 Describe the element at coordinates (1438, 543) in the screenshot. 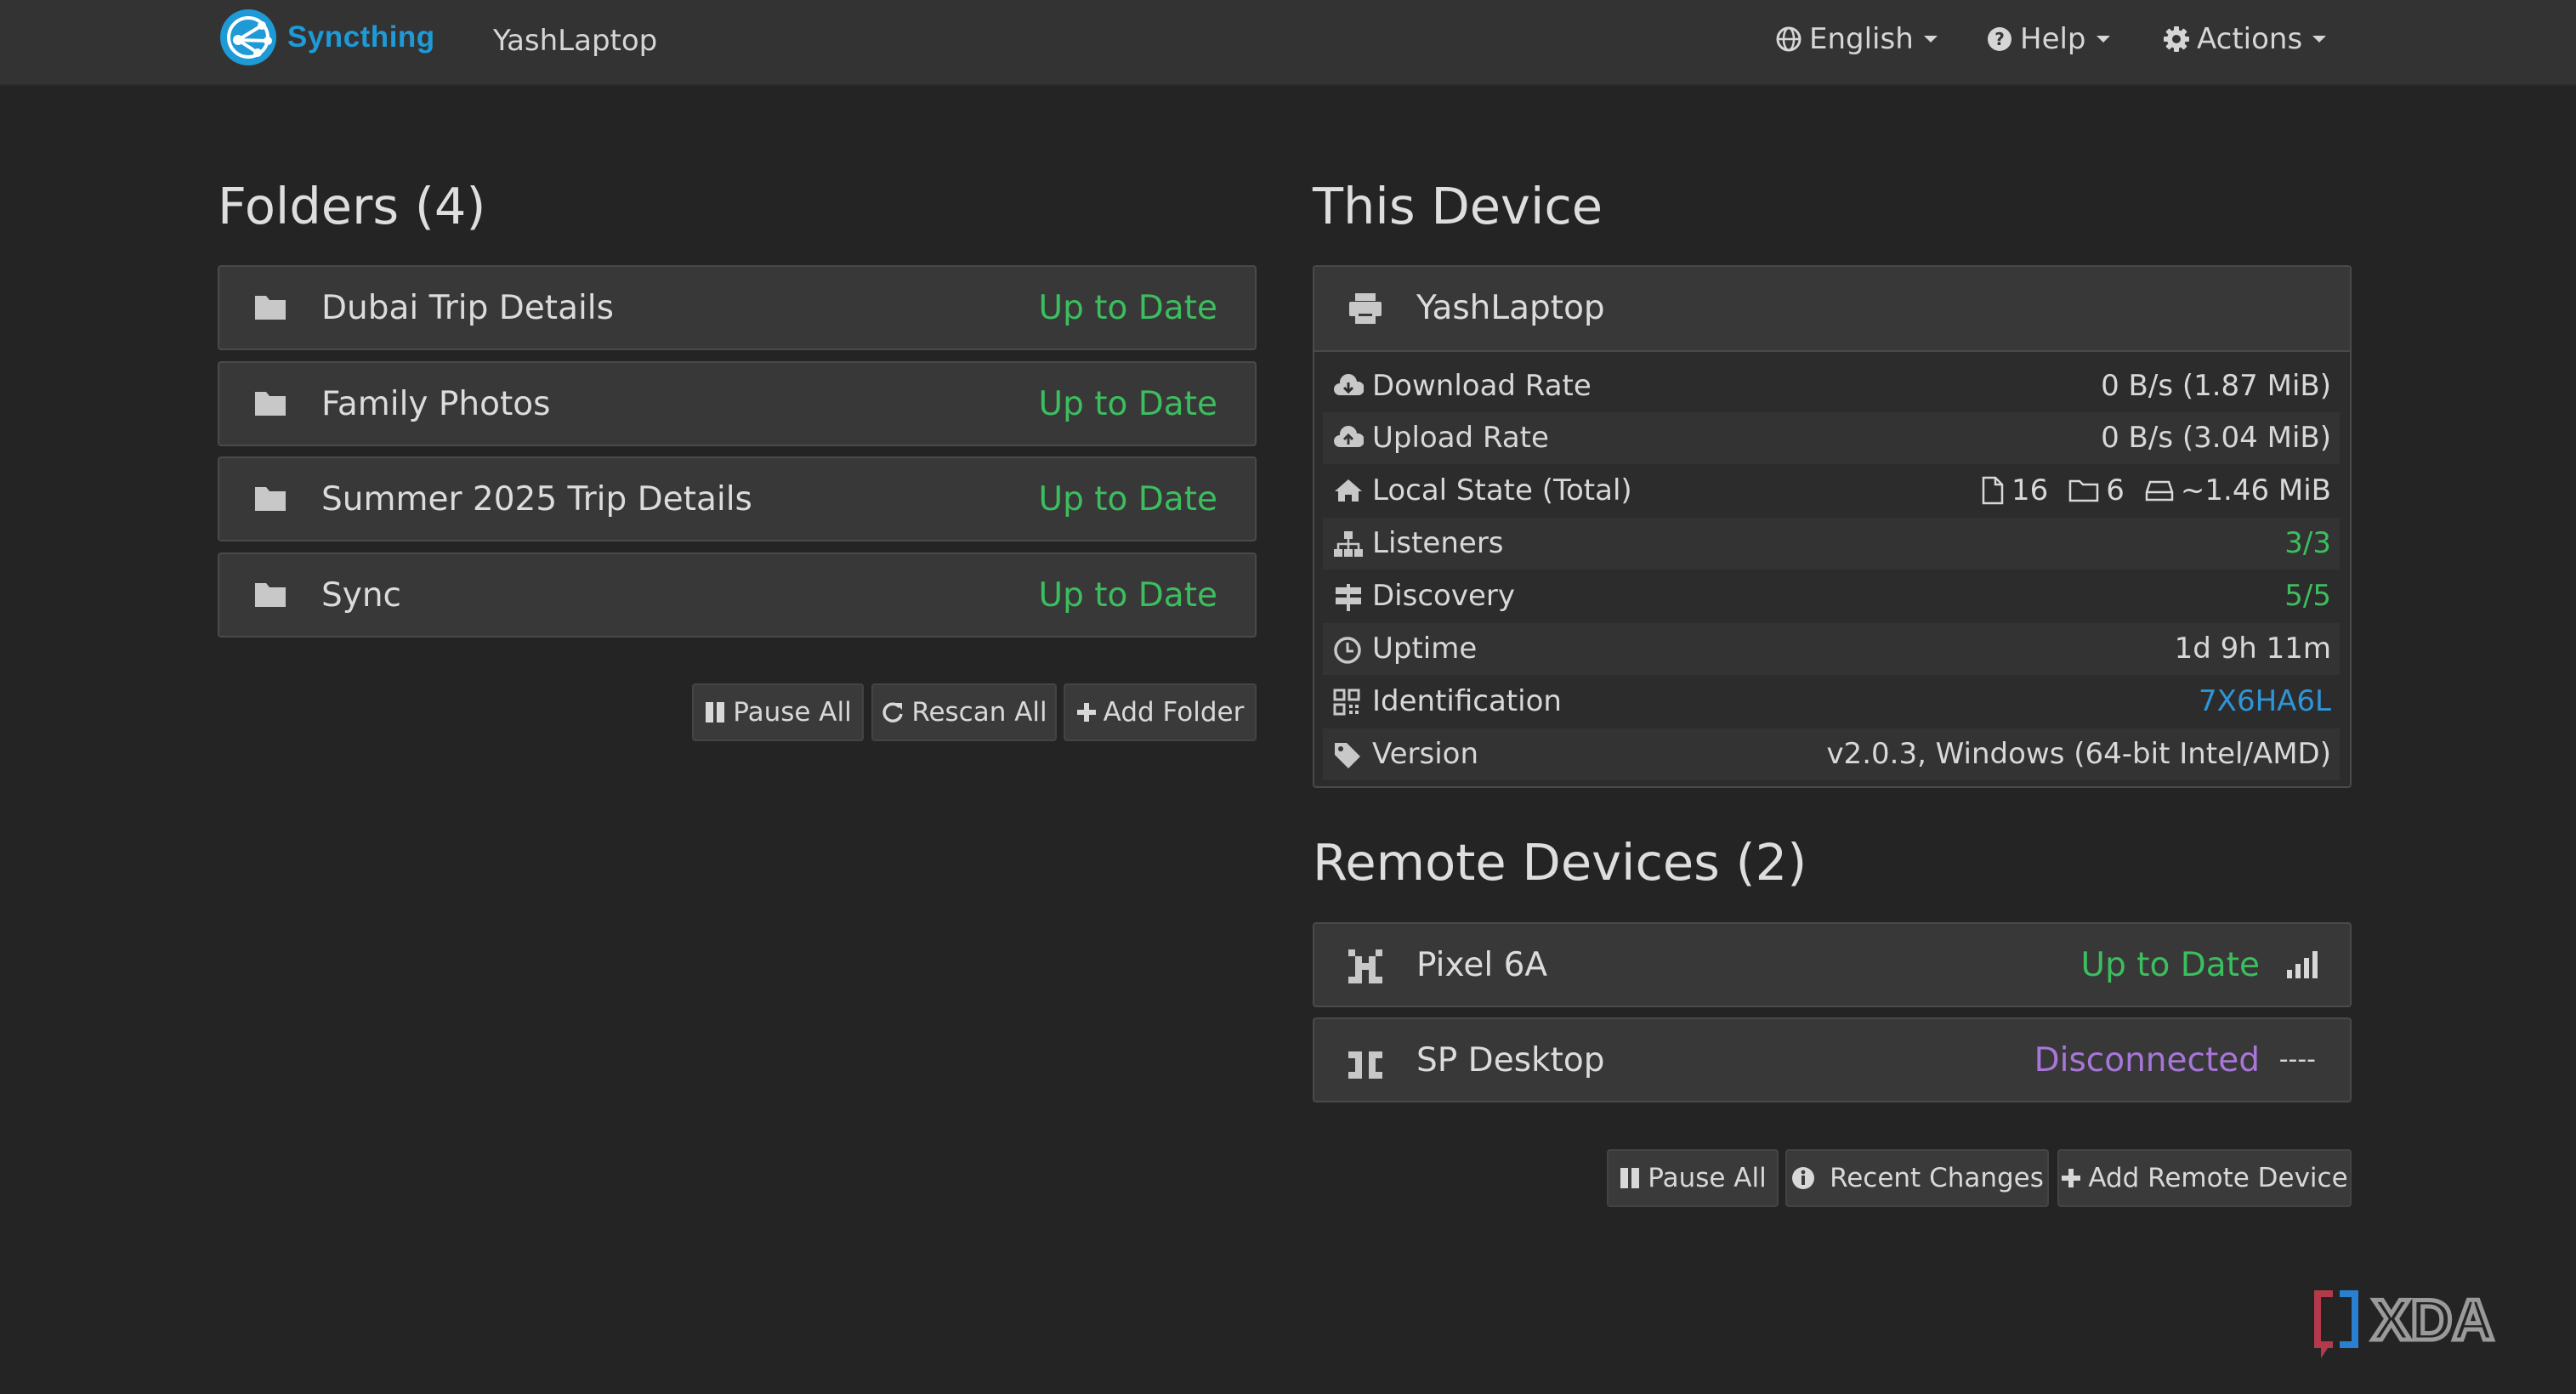

I see `listeners-label: Listeners` at that location.